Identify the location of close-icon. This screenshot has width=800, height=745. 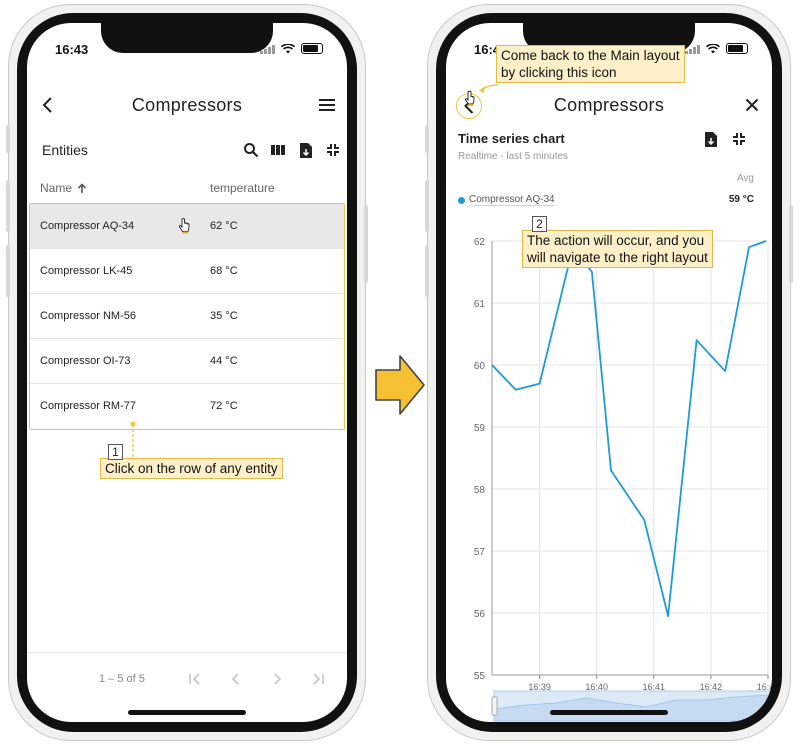
(752, 105).